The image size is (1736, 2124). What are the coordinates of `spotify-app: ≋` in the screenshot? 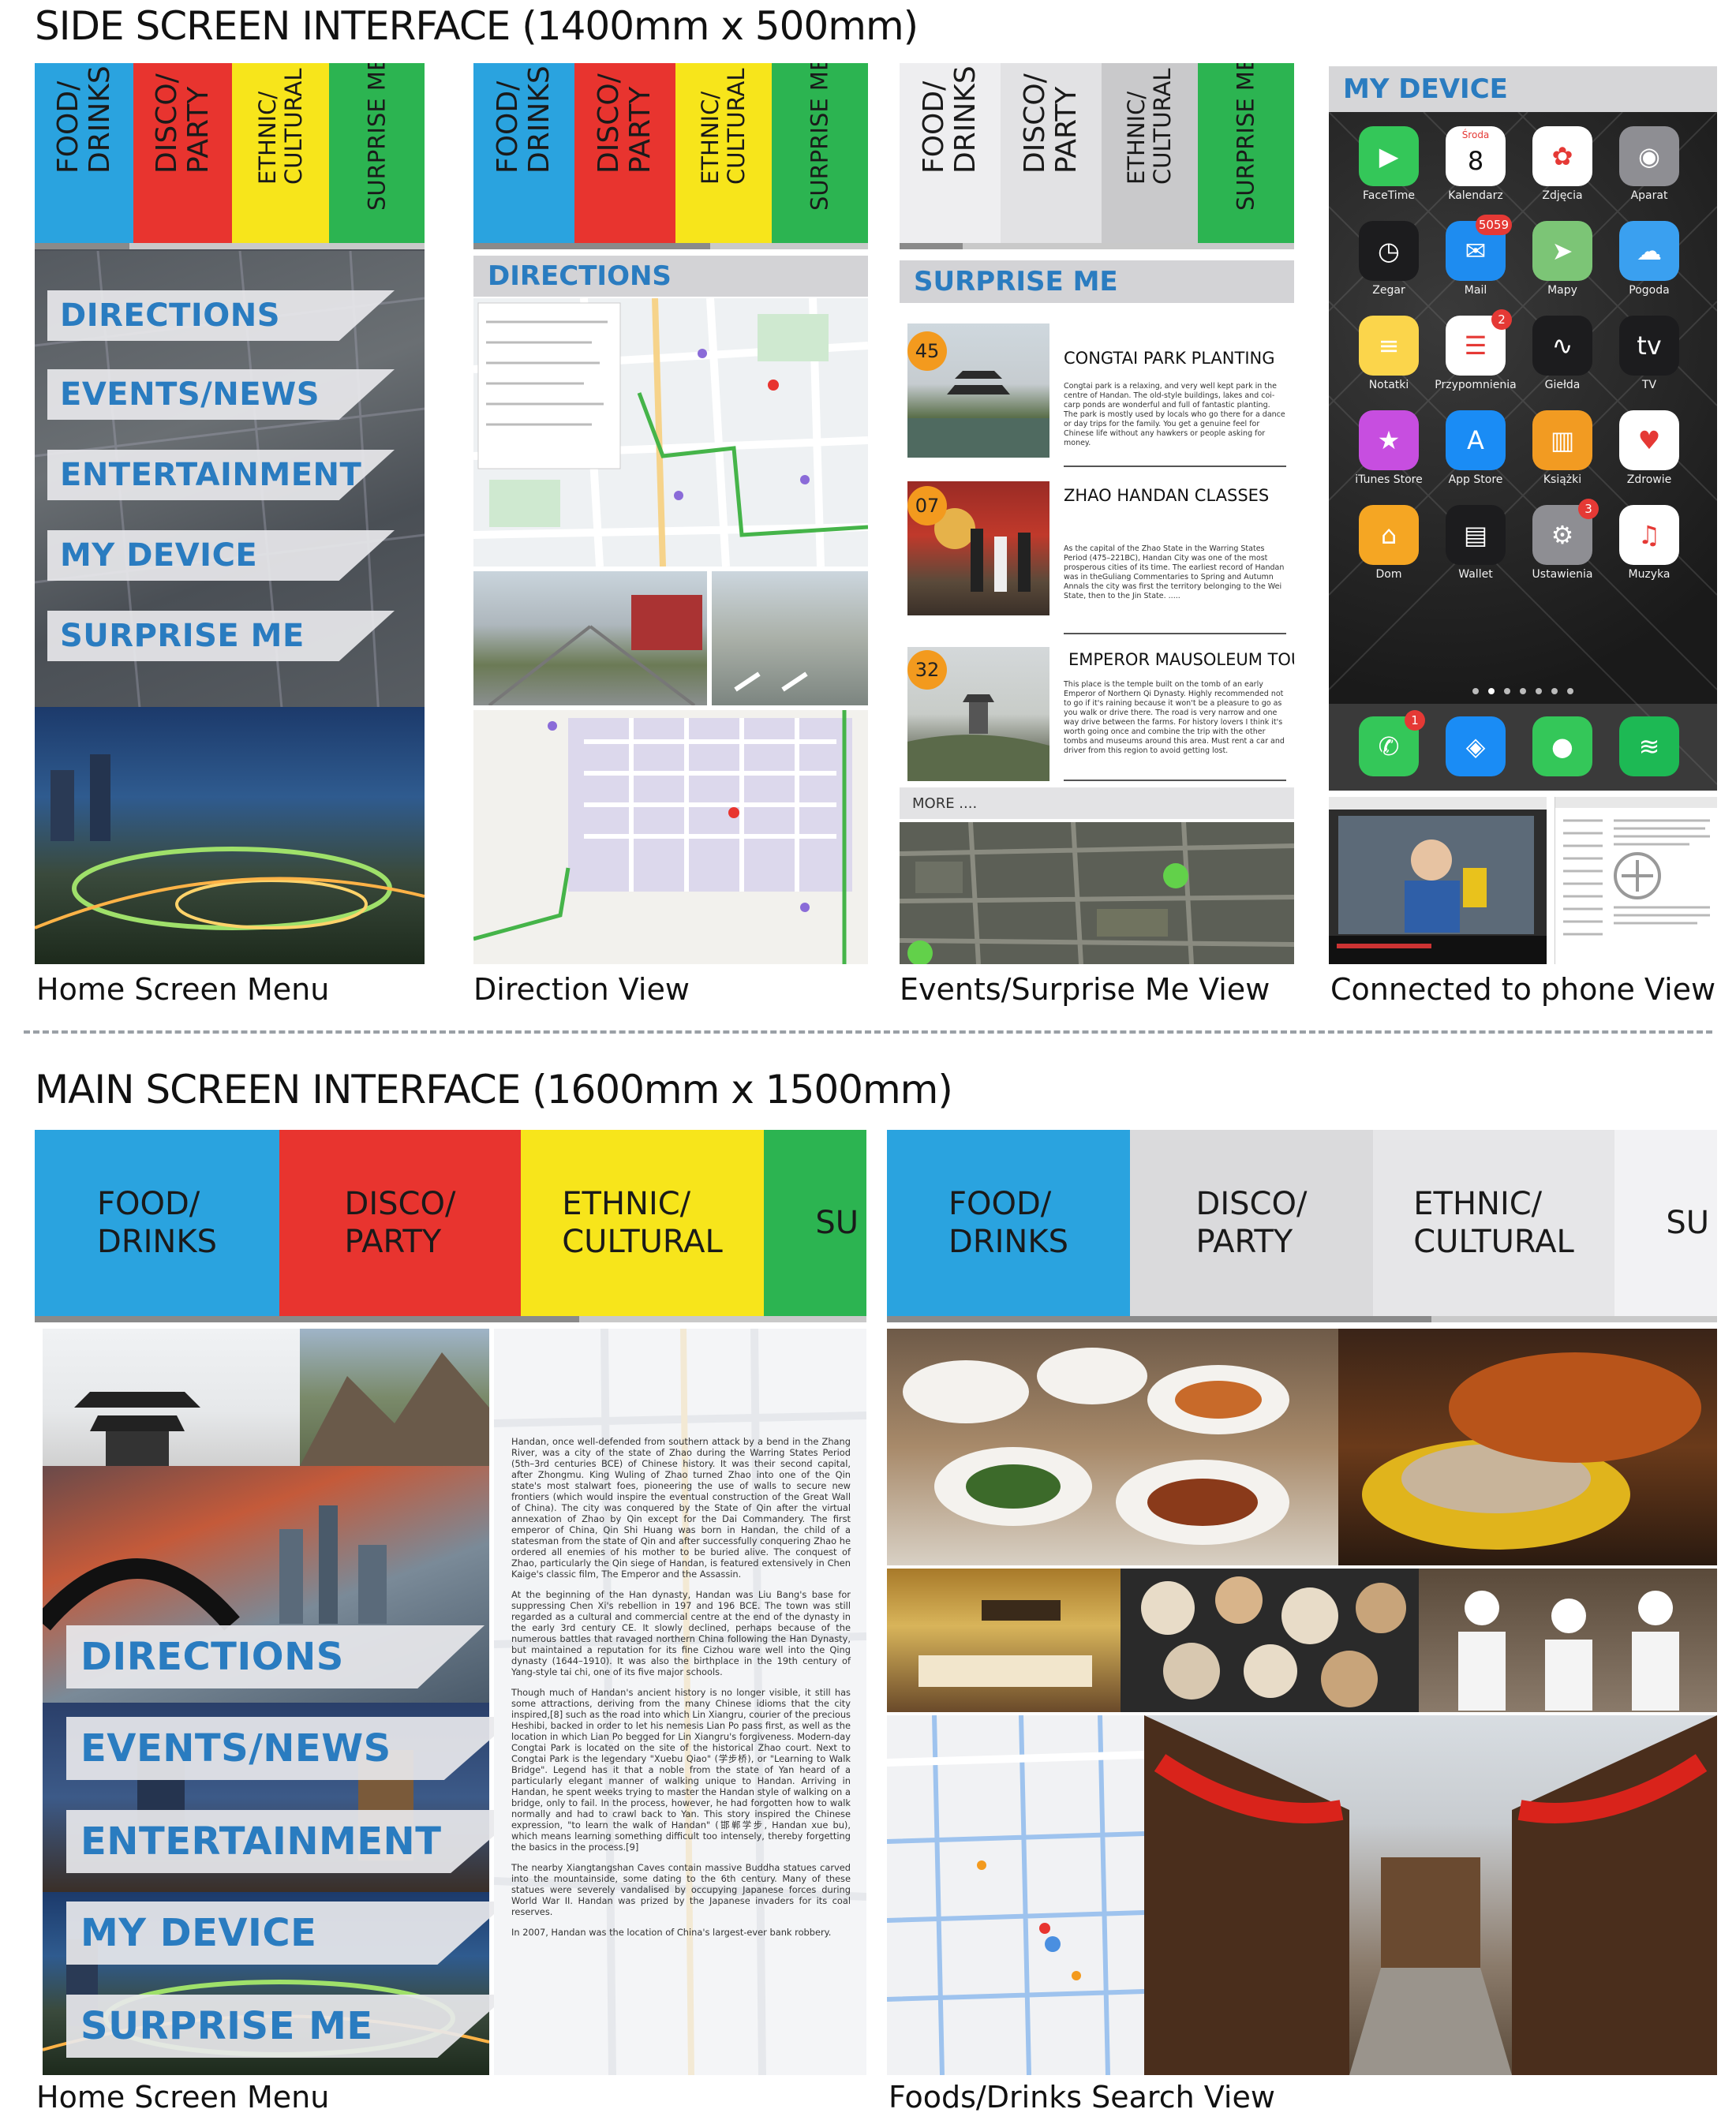 It's located at (1649, 746).